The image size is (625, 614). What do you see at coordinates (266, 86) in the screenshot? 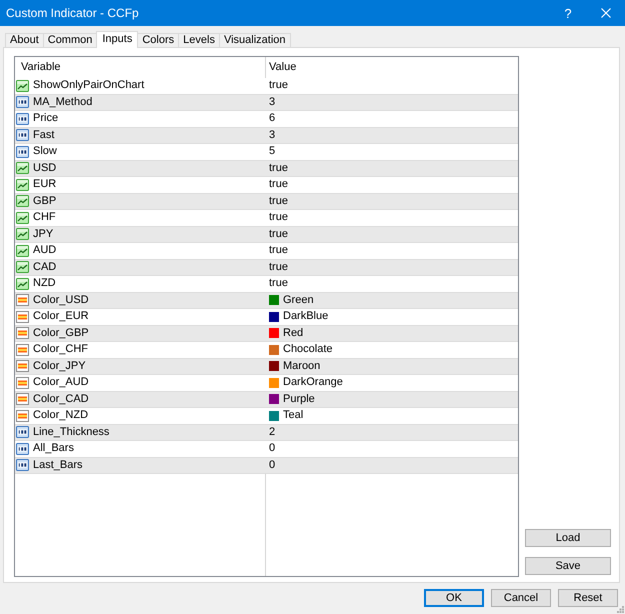
I see `table-row: ShowOnlyPairOnChart true` at bounding box center [266, 86].